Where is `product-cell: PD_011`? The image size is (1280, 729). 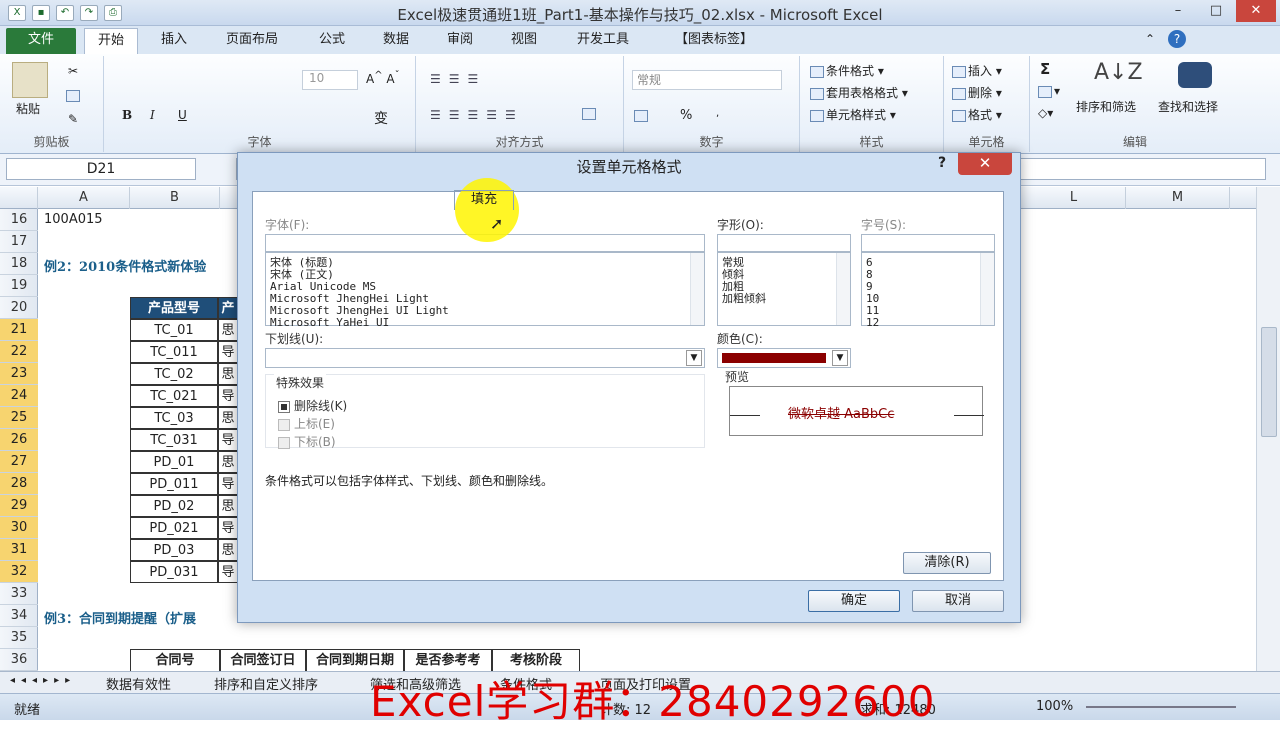
product-cell: PD_011 is located at coordinates (174, 484).